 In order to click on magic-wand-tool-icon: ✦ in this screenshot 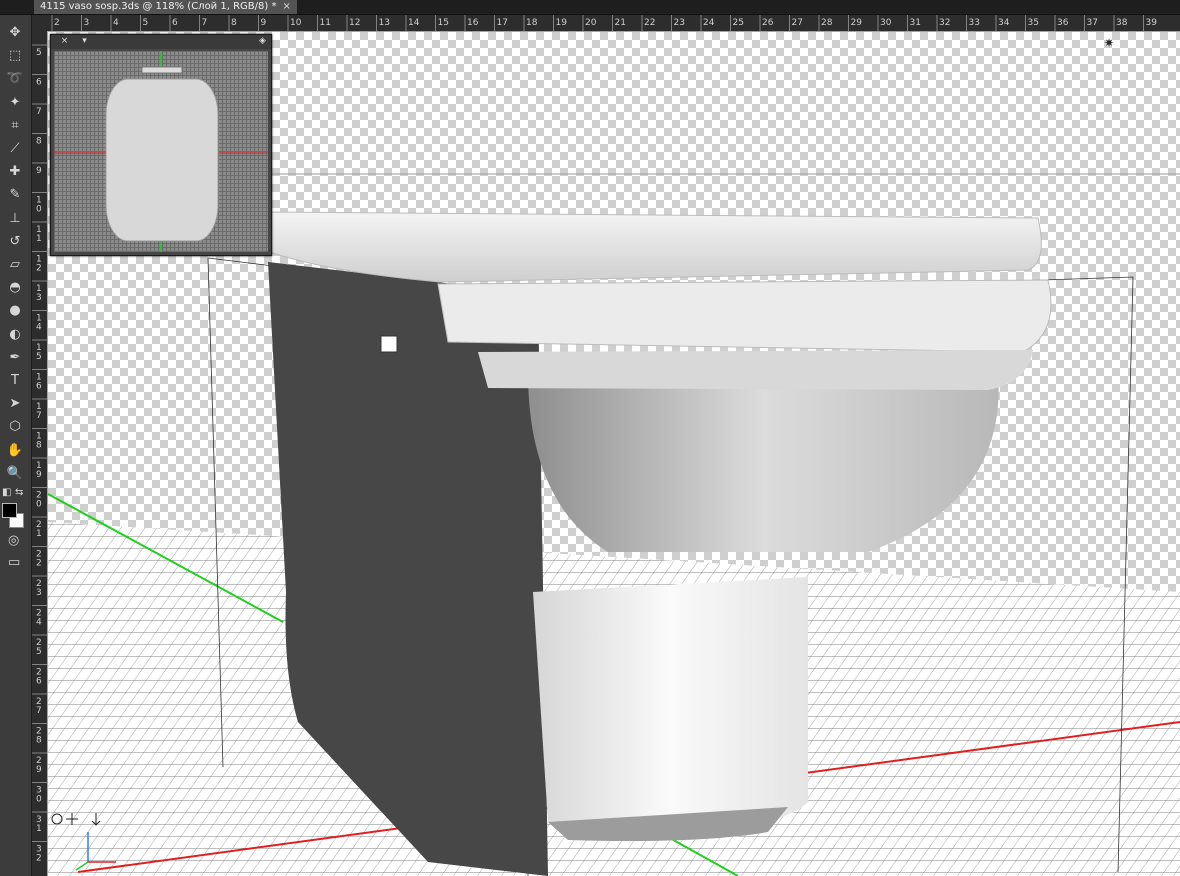, I will do `click(15, 103)`.